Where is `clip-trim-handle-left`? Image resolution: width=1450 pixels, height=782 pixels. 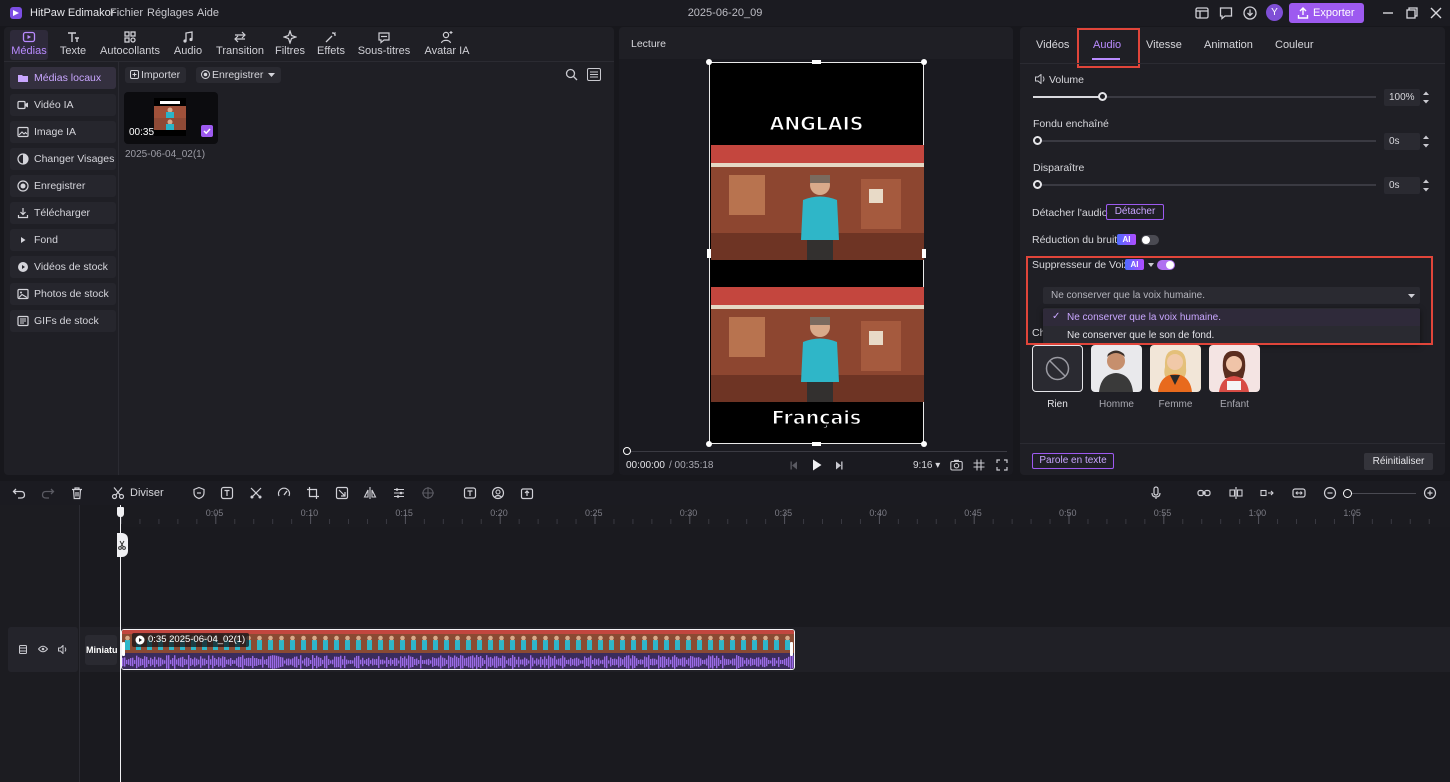
clip-trim-handle-left is located at coordinates (123, 649).